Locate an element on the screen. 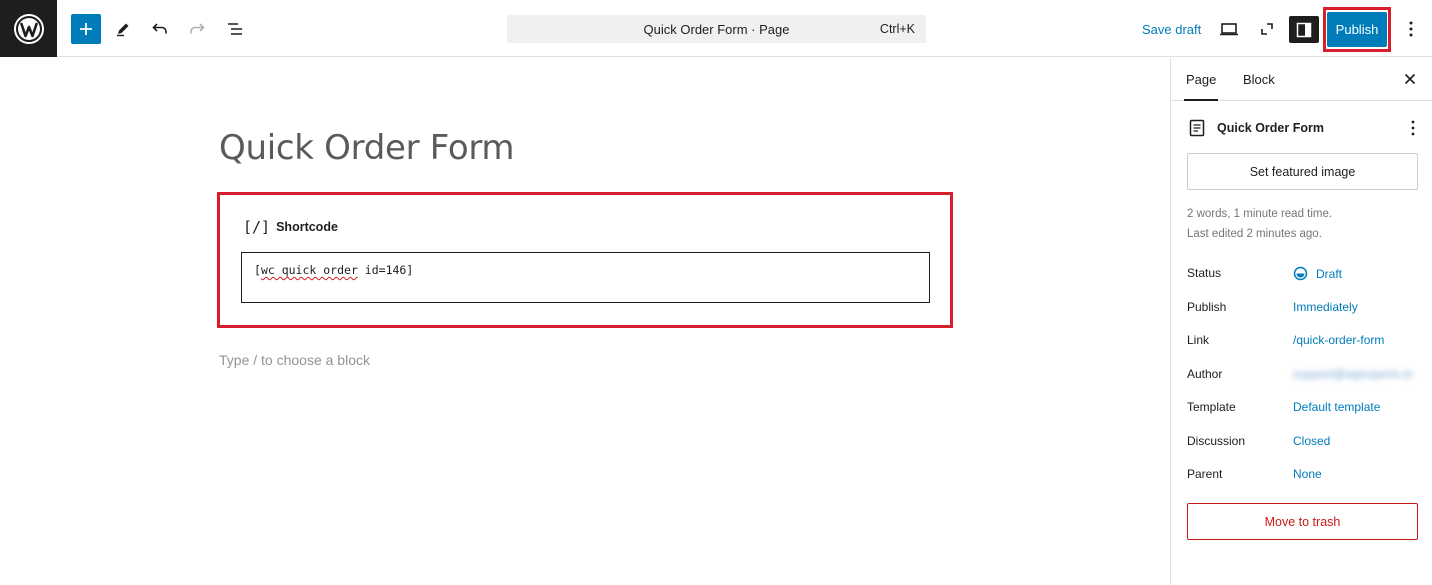 This screenshot has width=1432, height=585. tools-button is located at coordinates (123, 29).